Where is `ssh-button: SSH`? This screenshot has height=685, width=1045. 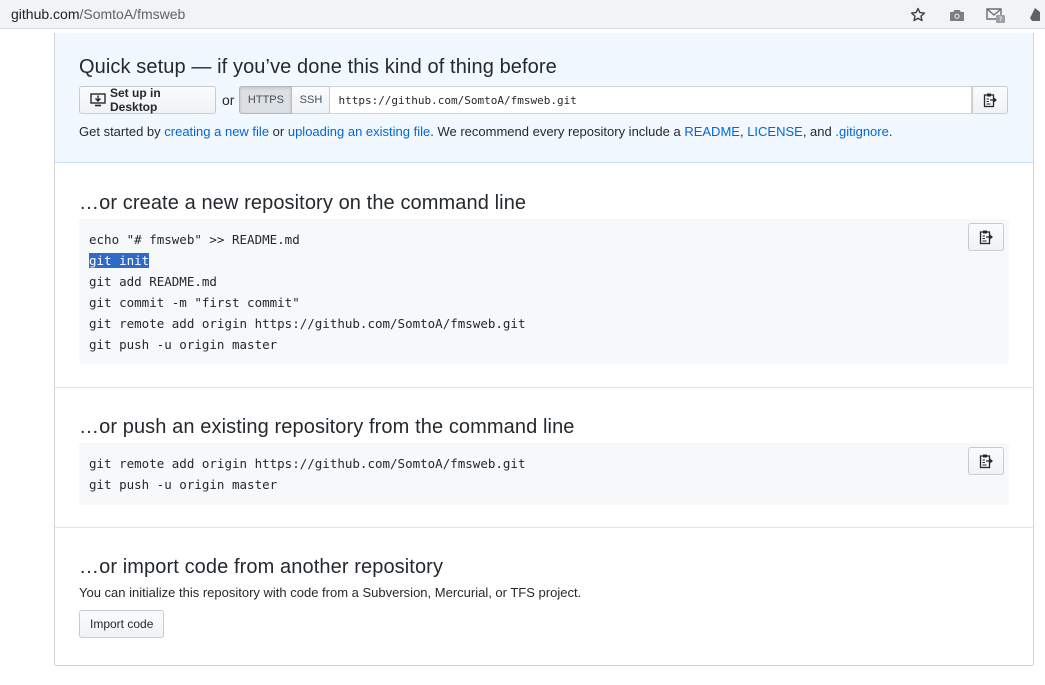
ssh-button: SSH is located at coordinates (311, 100).